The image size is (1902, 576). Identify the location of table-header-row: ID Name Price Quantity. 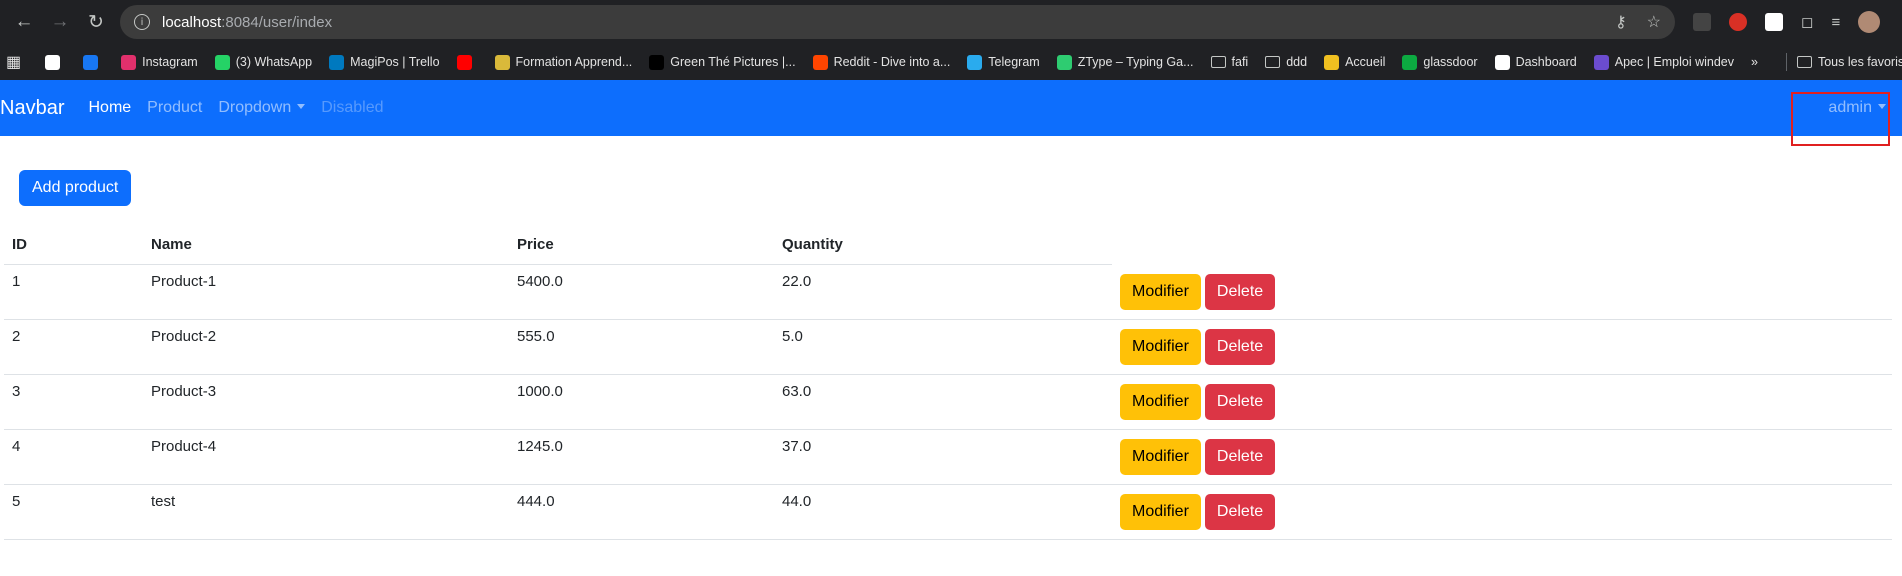
(948, 245).